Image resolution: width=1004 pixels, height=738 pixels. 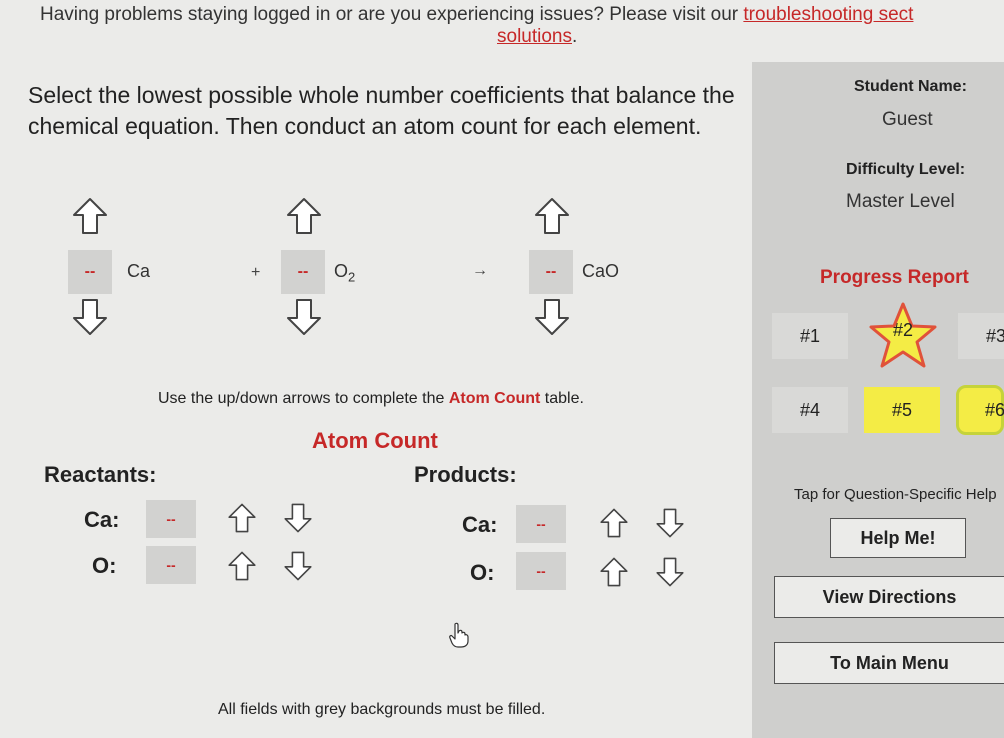 What do you see at coordinates (889, 663) in the screenshot?
I see `main-menu-button: To Main Menu` at bounding box center [889, 663].